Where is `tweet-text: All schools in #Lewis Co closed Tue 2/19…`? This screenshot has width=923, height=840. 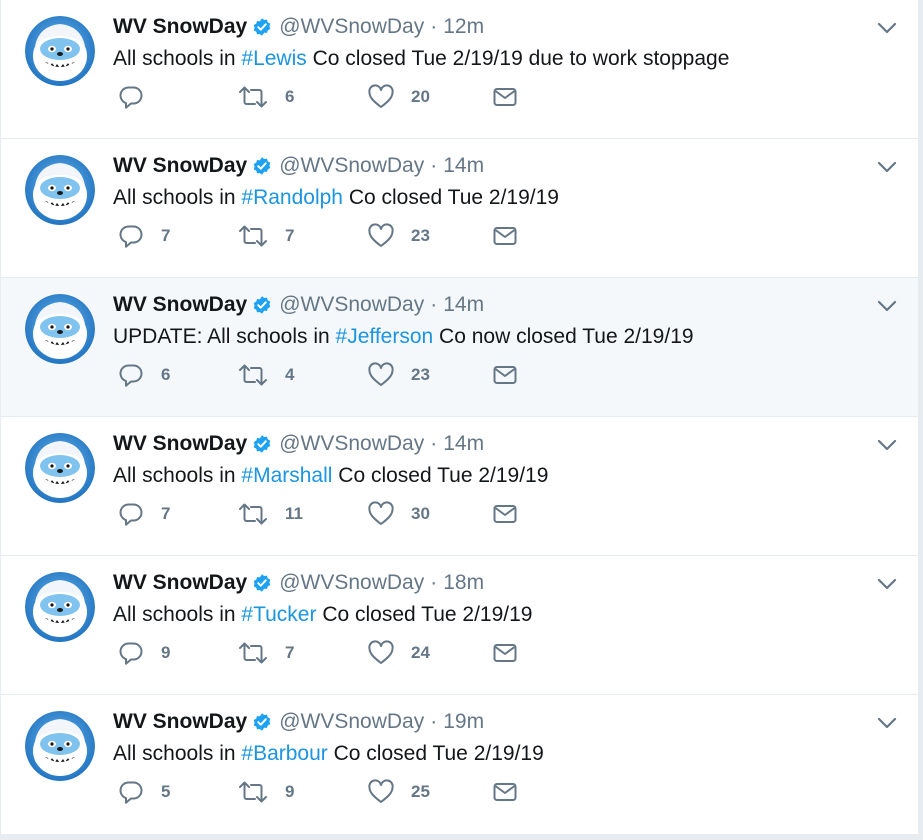 tweet-text: All schools in #Lewis Co closed Tue 2/19… is located at coordinates (421, 59).